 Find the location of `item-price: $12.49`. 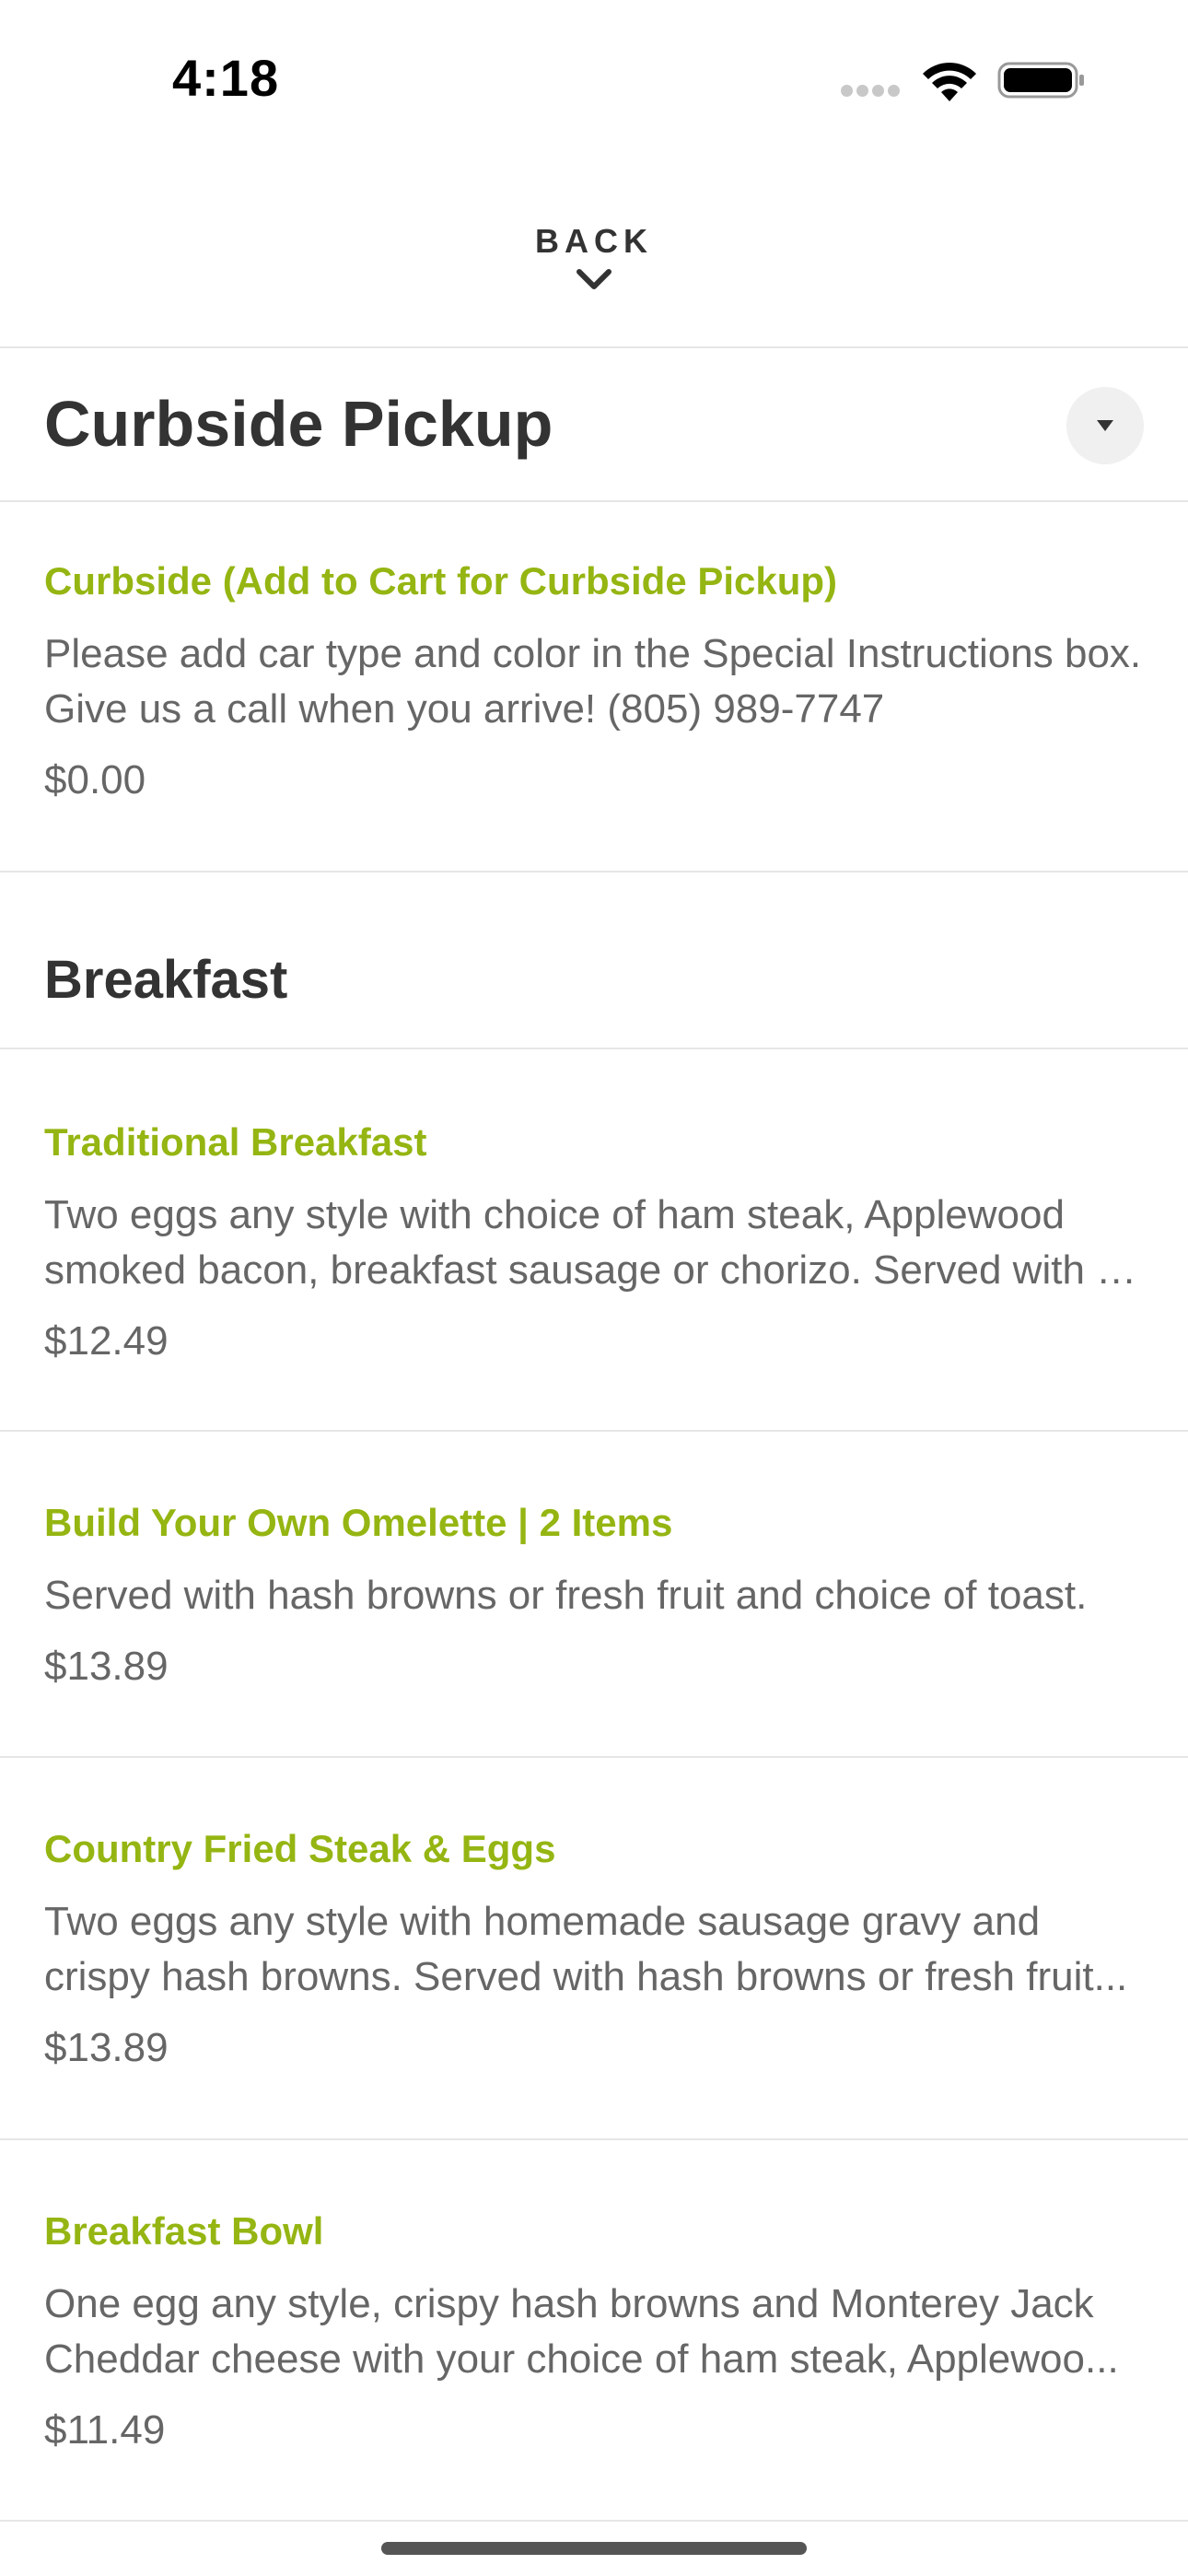

item-price: $12.49 is located at coordinates (106, 1341).